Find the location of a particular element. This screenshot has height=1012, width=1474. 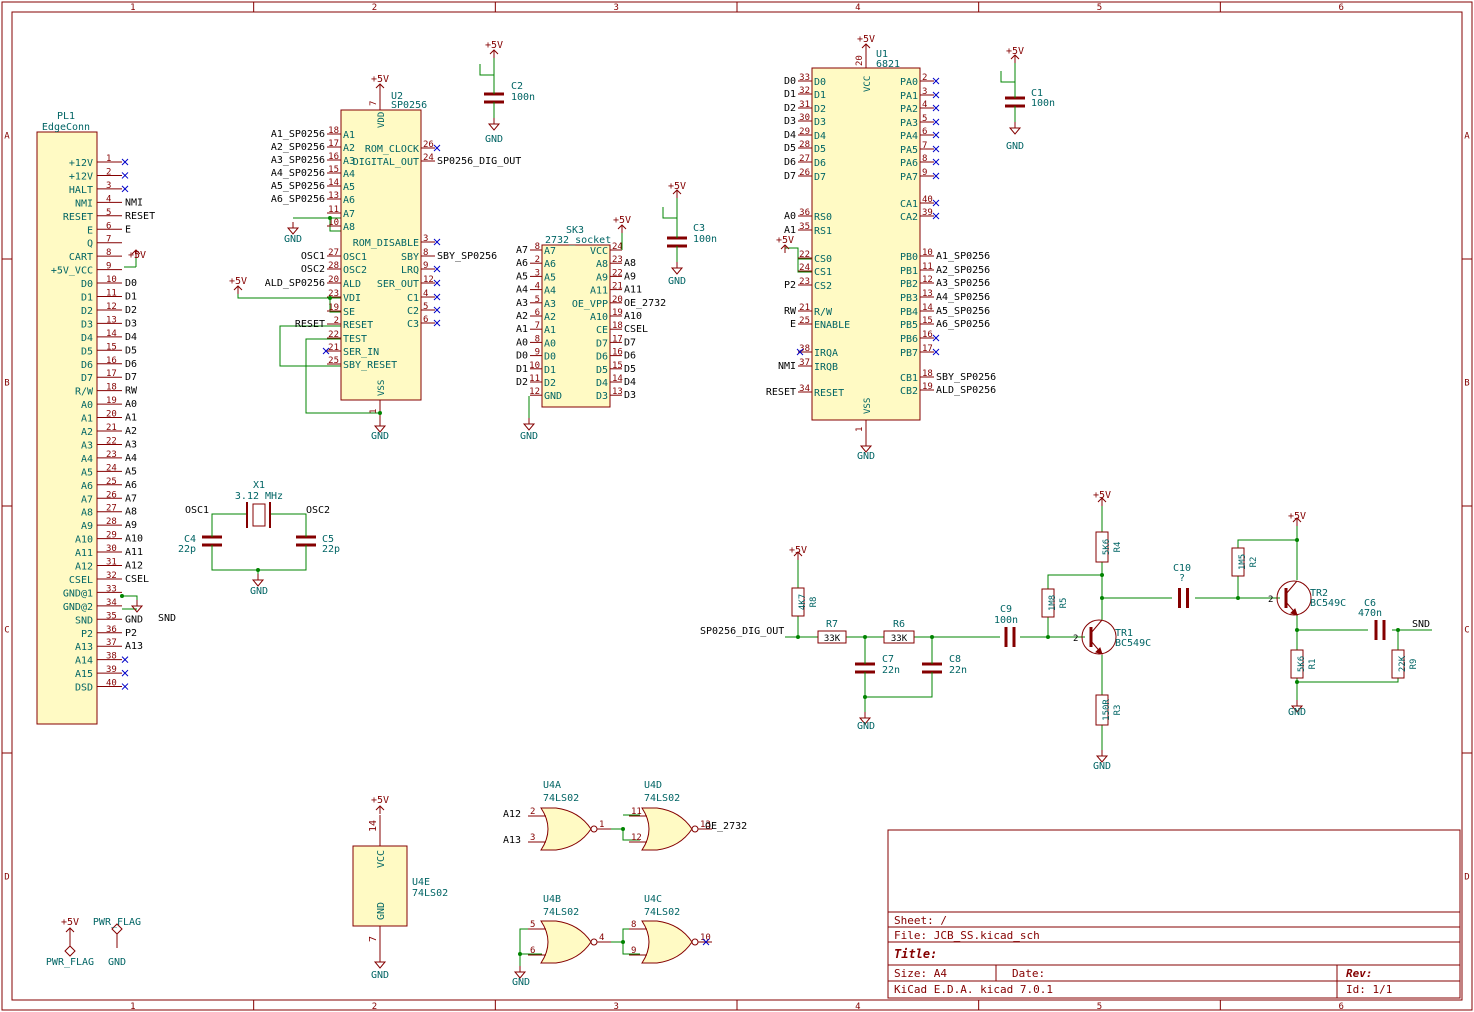

c1-plus5v: +5V is located at coordinates (1015, 51).